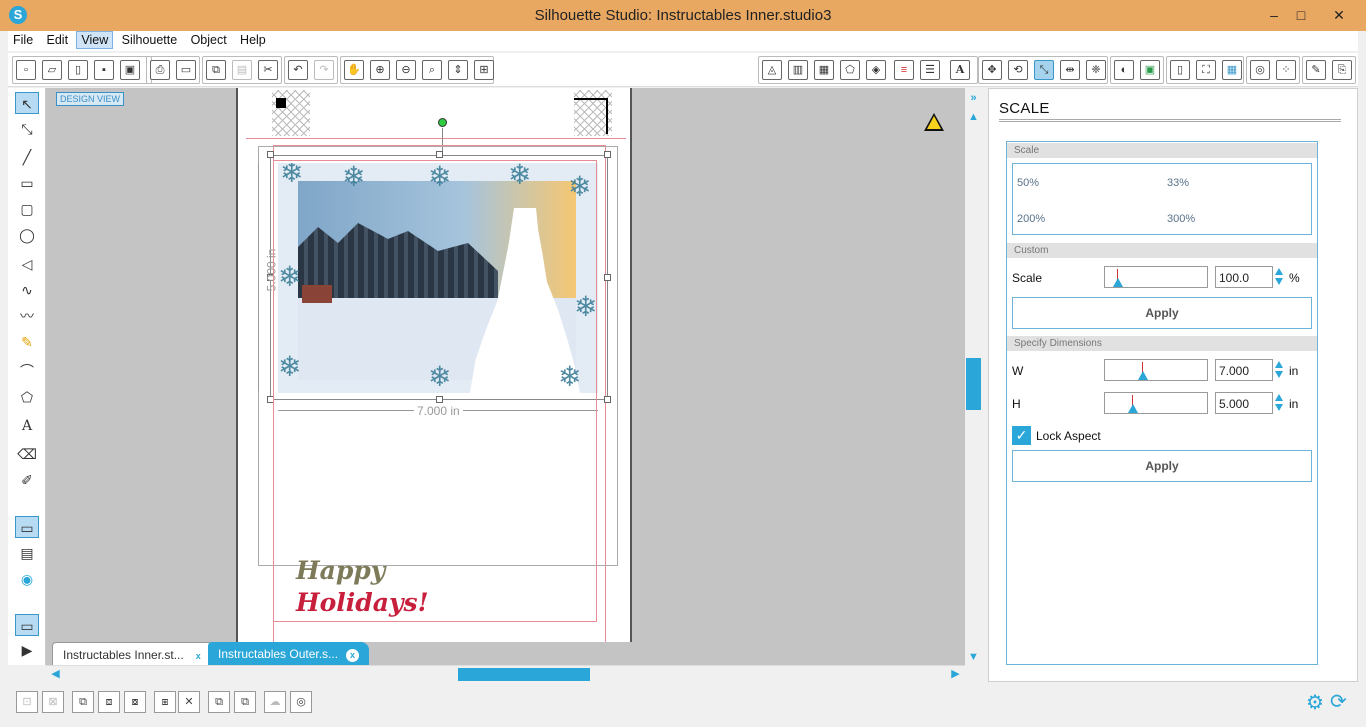  Describe the element at coordinates (930, 70) in the screenshot. I see `line-style-icon: ☰` at that location.